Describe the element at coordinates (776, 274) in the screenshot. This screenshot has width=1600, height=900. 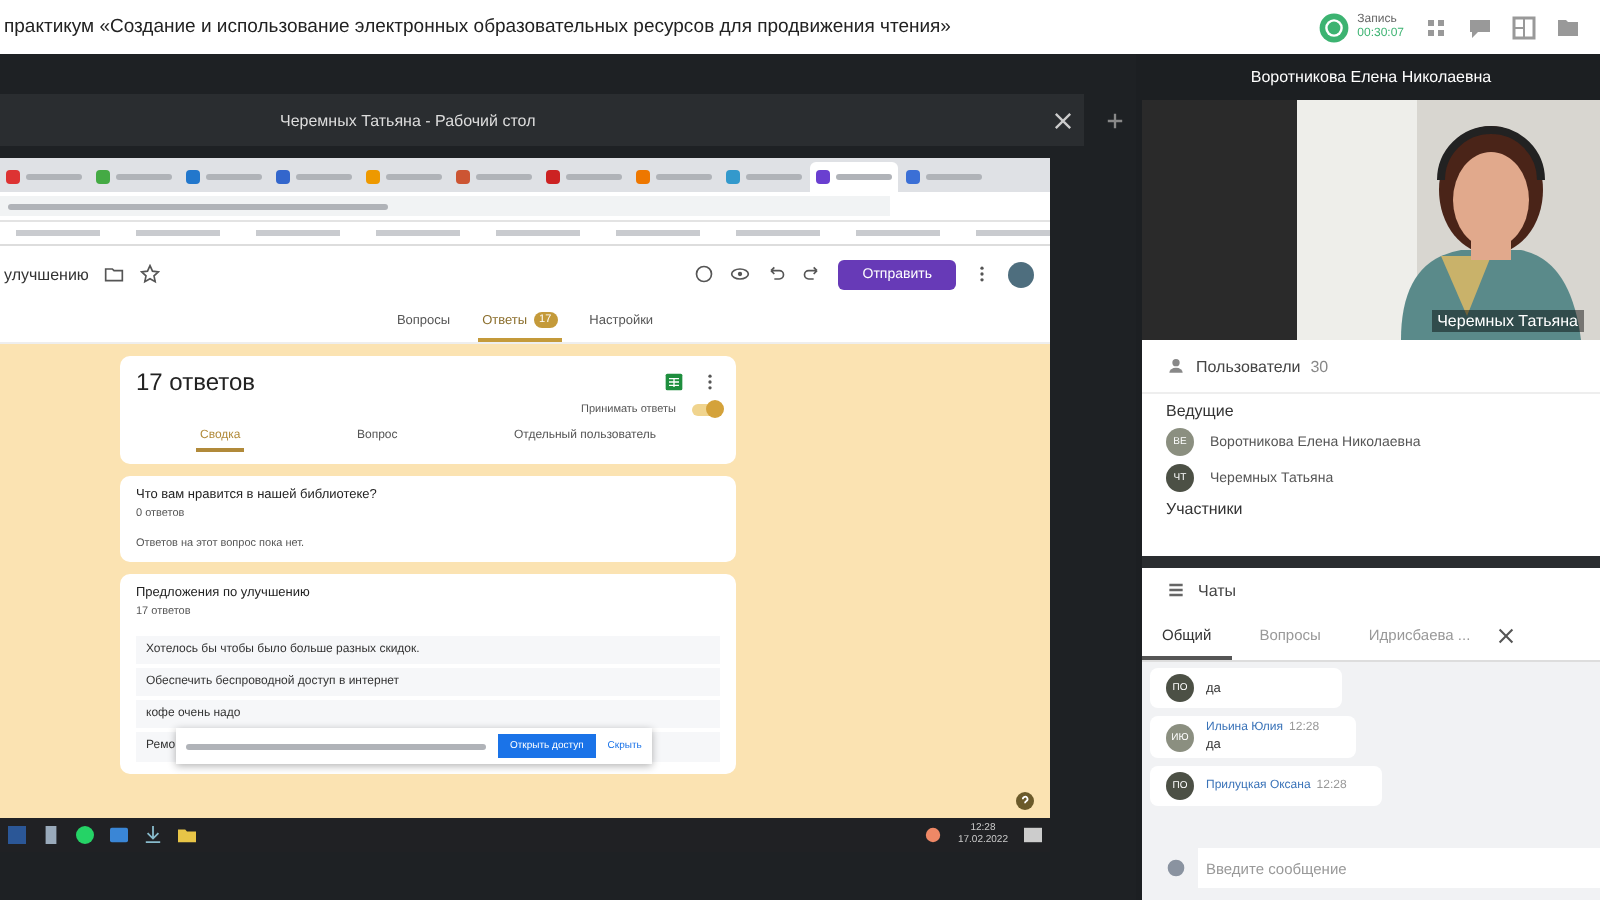
I see `undo-icon` at that location.